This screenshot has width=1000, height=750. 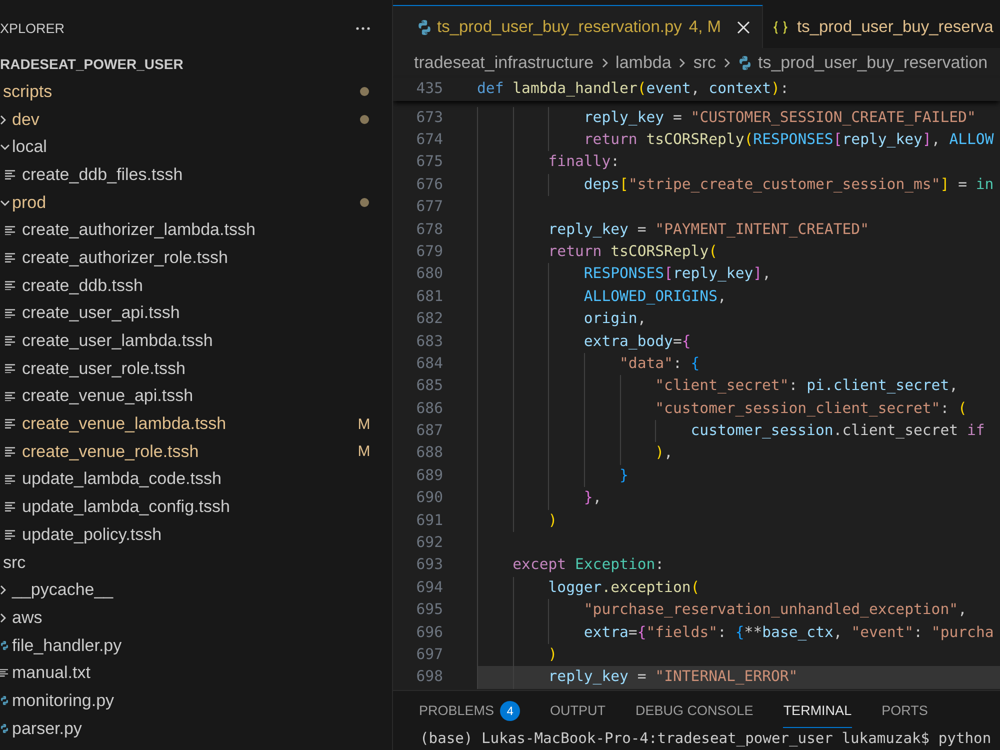 I want to click on close-icon, so click(x=743, y=27).